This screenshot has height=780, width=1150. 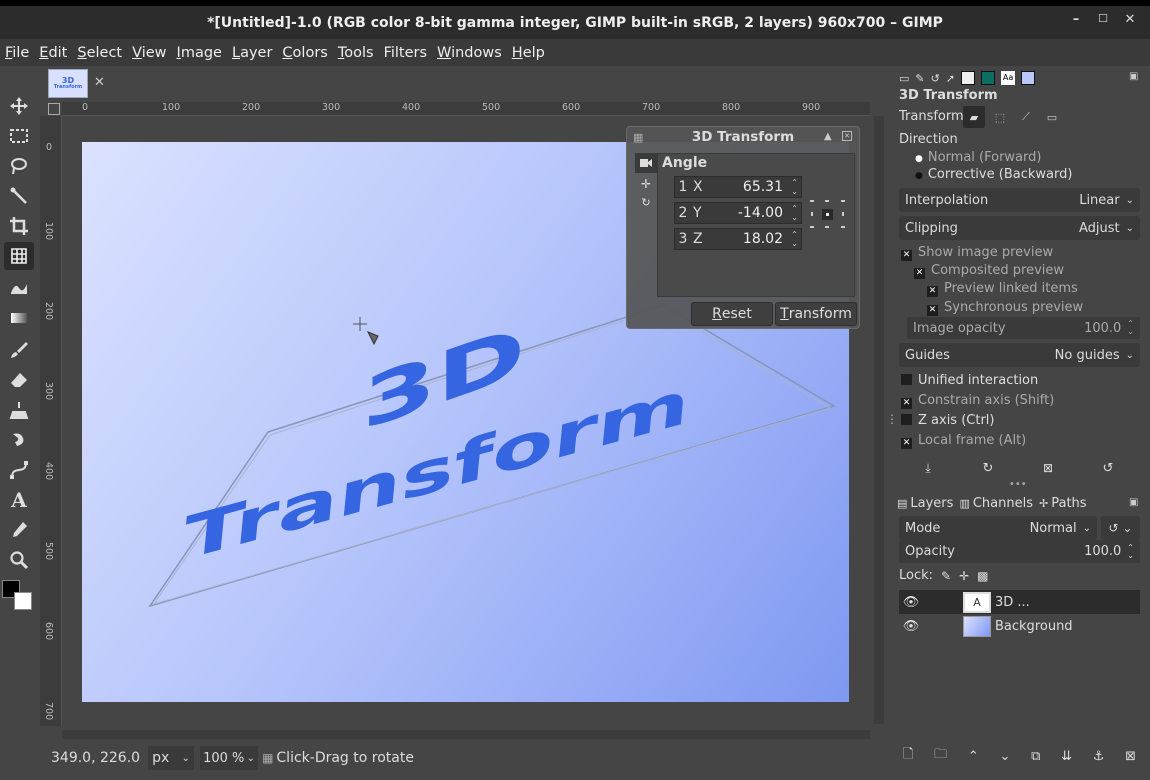 What do you see at coordinates (1133, 76) in the screenshot?
I see `dock-menu-icon: ▣` at bounding box center [1133, 76].